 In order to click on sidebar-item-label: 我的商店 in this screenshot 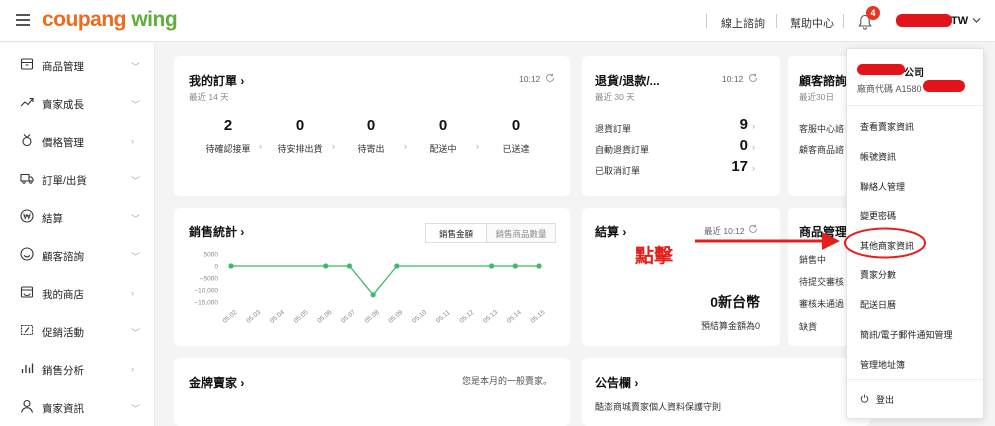, I will do `click(63, 295)`.